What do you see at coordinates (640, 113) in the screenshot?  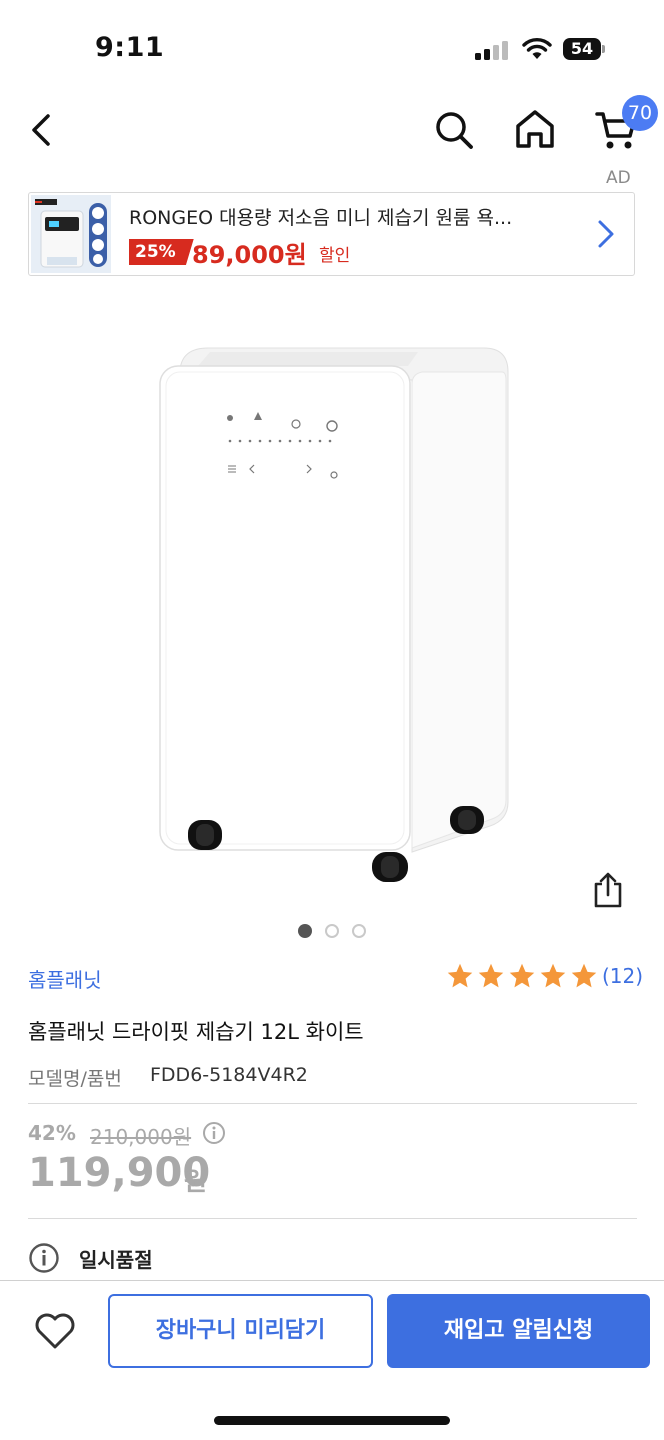 I see `cart-count-badge: 70` at bounding box center [640, 113].